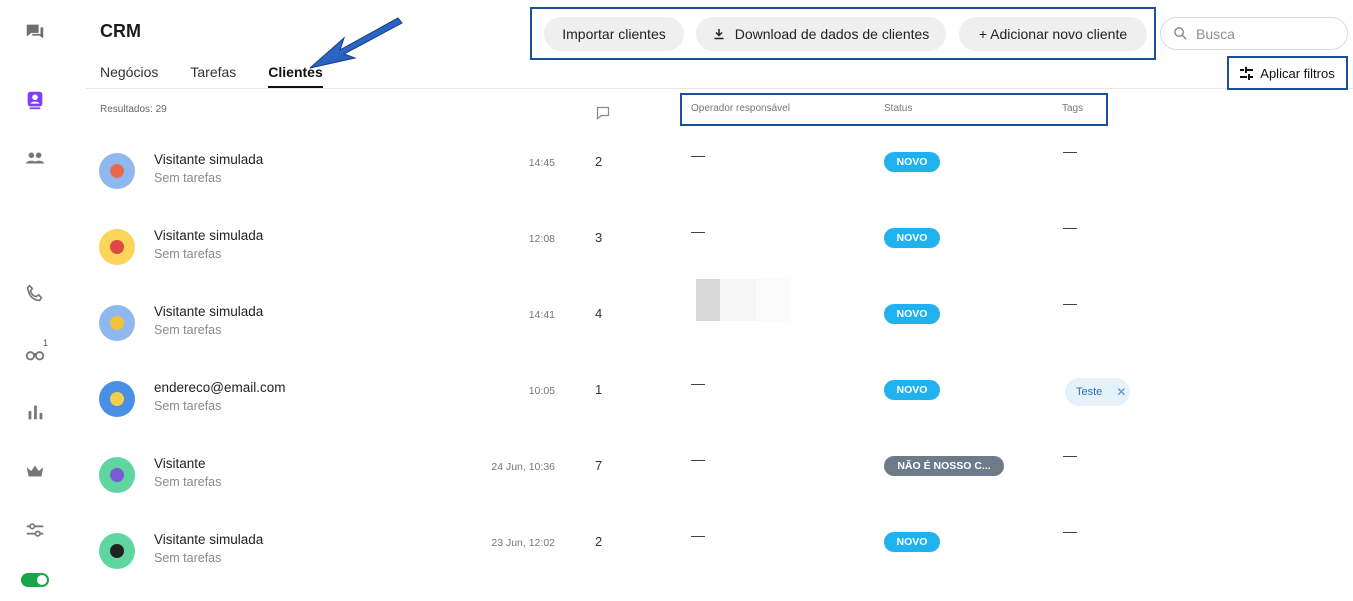  Describe the element at coordinates (898, 108) in the screenshot. I see `column-header-status: Status` at that location.